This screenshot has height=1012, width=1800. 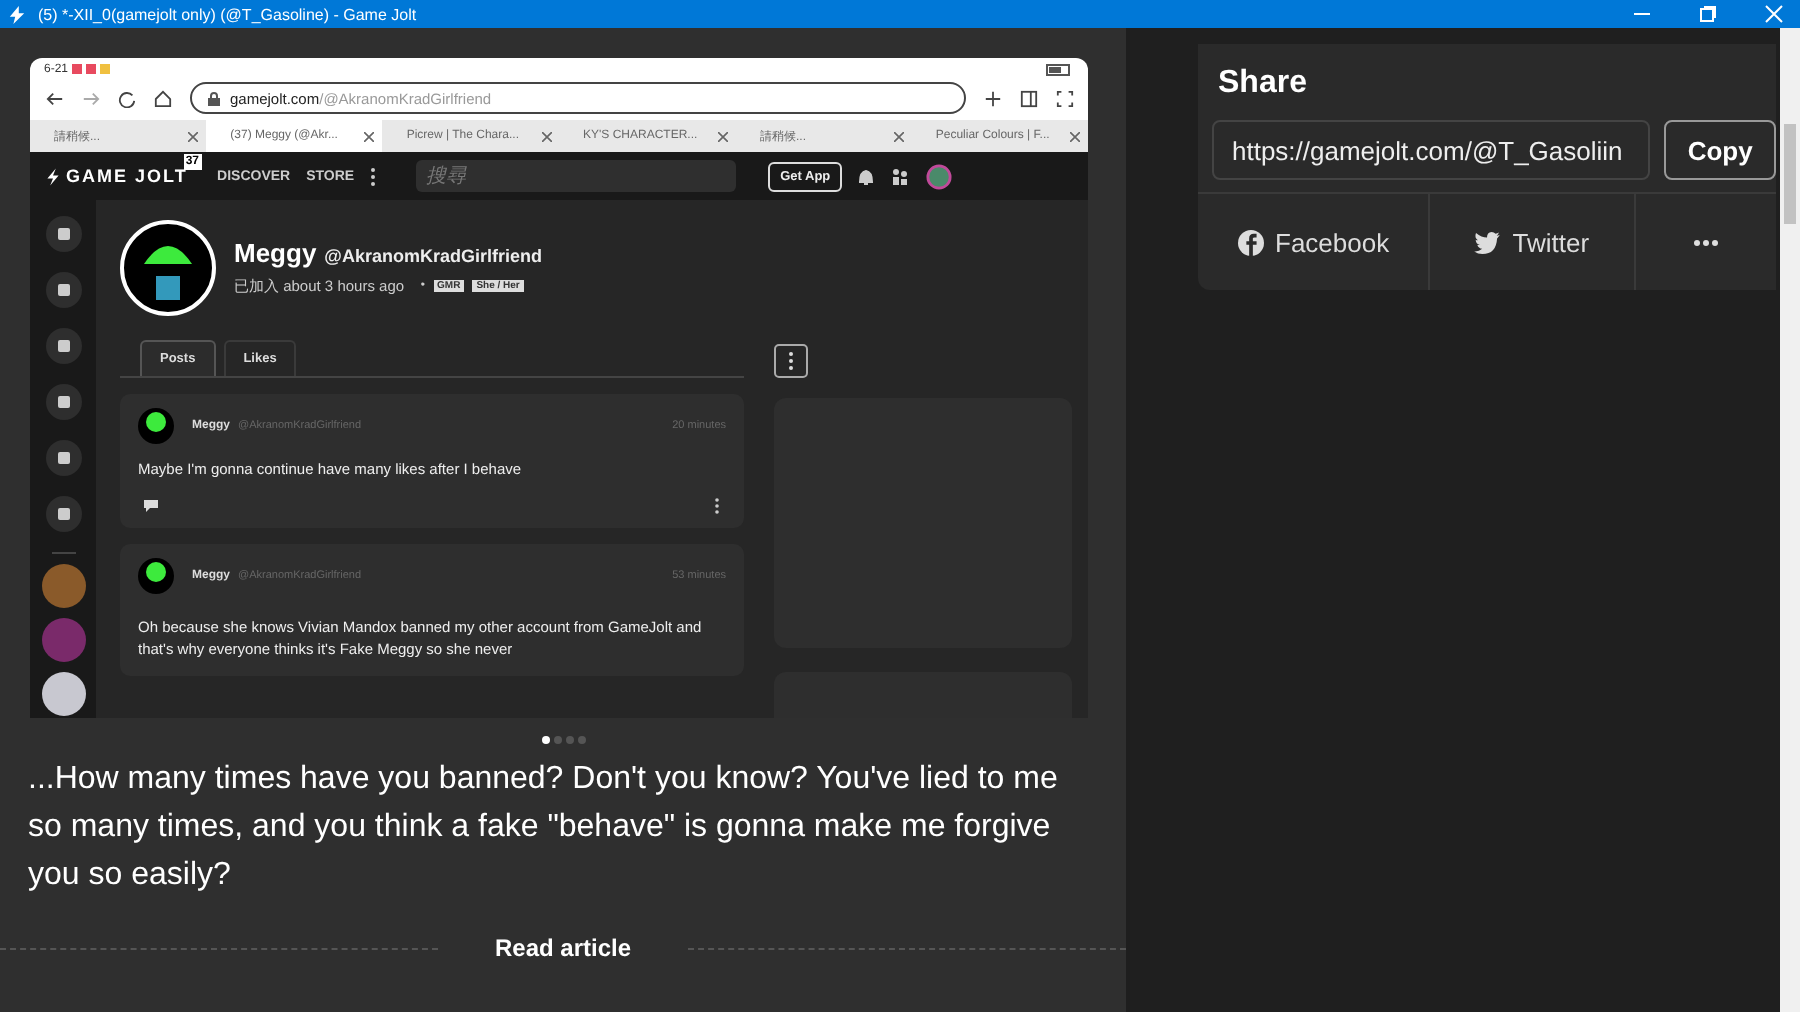 I want to click on copy-button: Copy, so click(x=1720, y=150).